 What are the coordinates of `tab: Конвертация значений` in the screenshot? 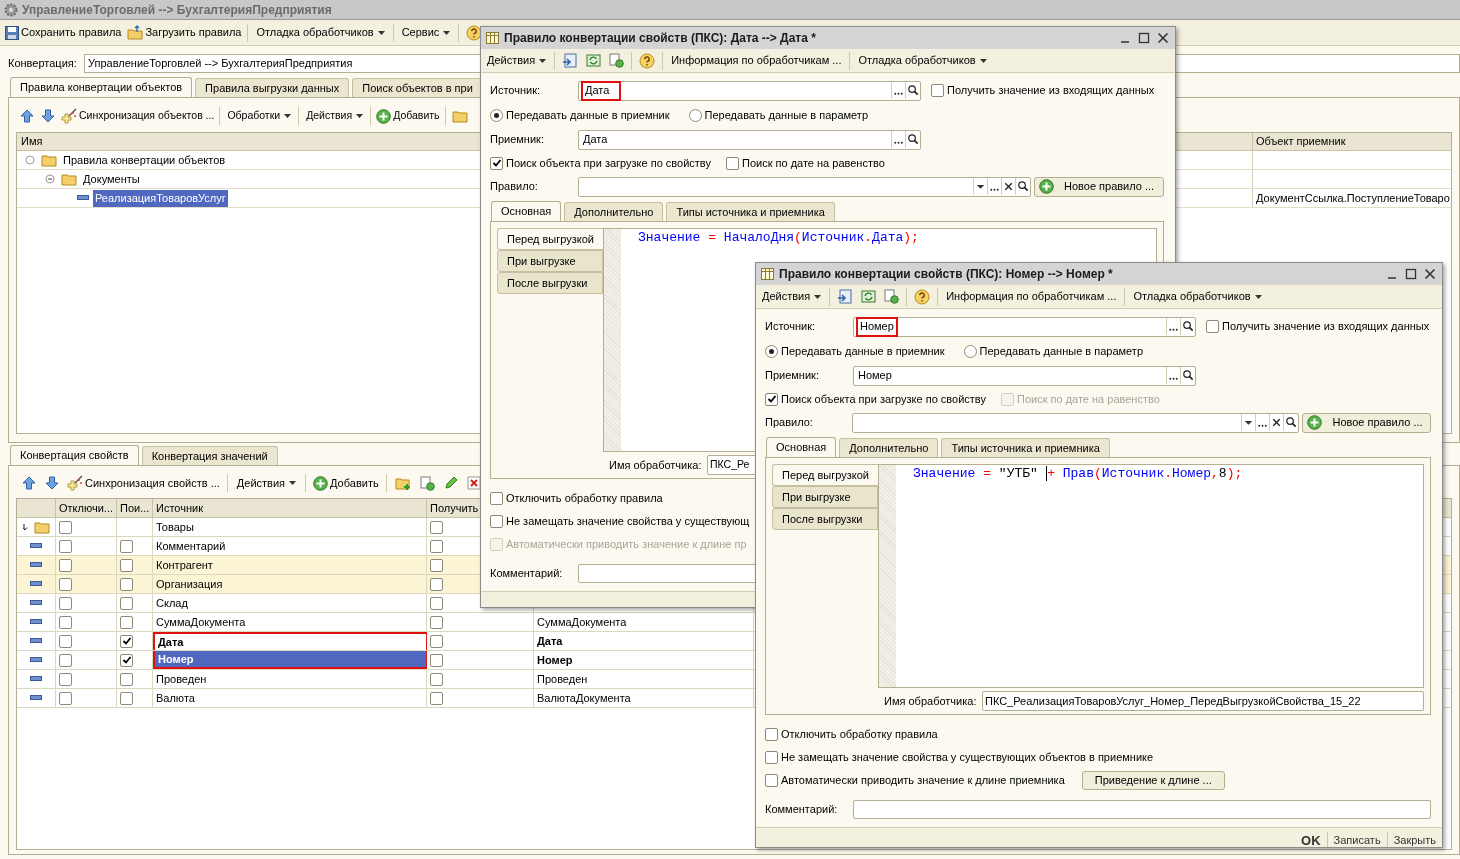 It's located at (209, 455).